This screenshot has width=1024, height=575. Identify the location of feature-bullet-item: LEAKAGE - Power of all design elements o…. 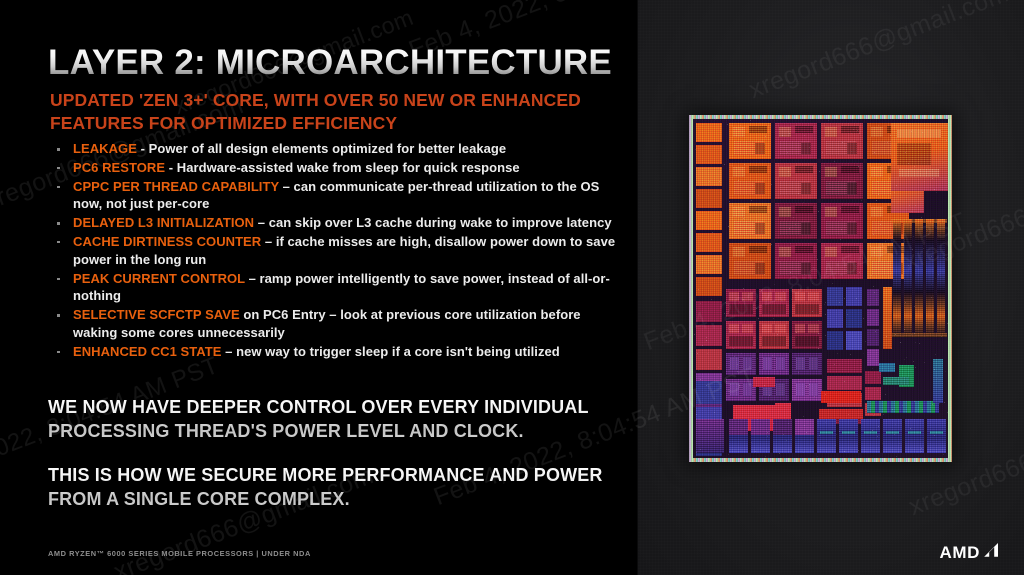
(335, 149).